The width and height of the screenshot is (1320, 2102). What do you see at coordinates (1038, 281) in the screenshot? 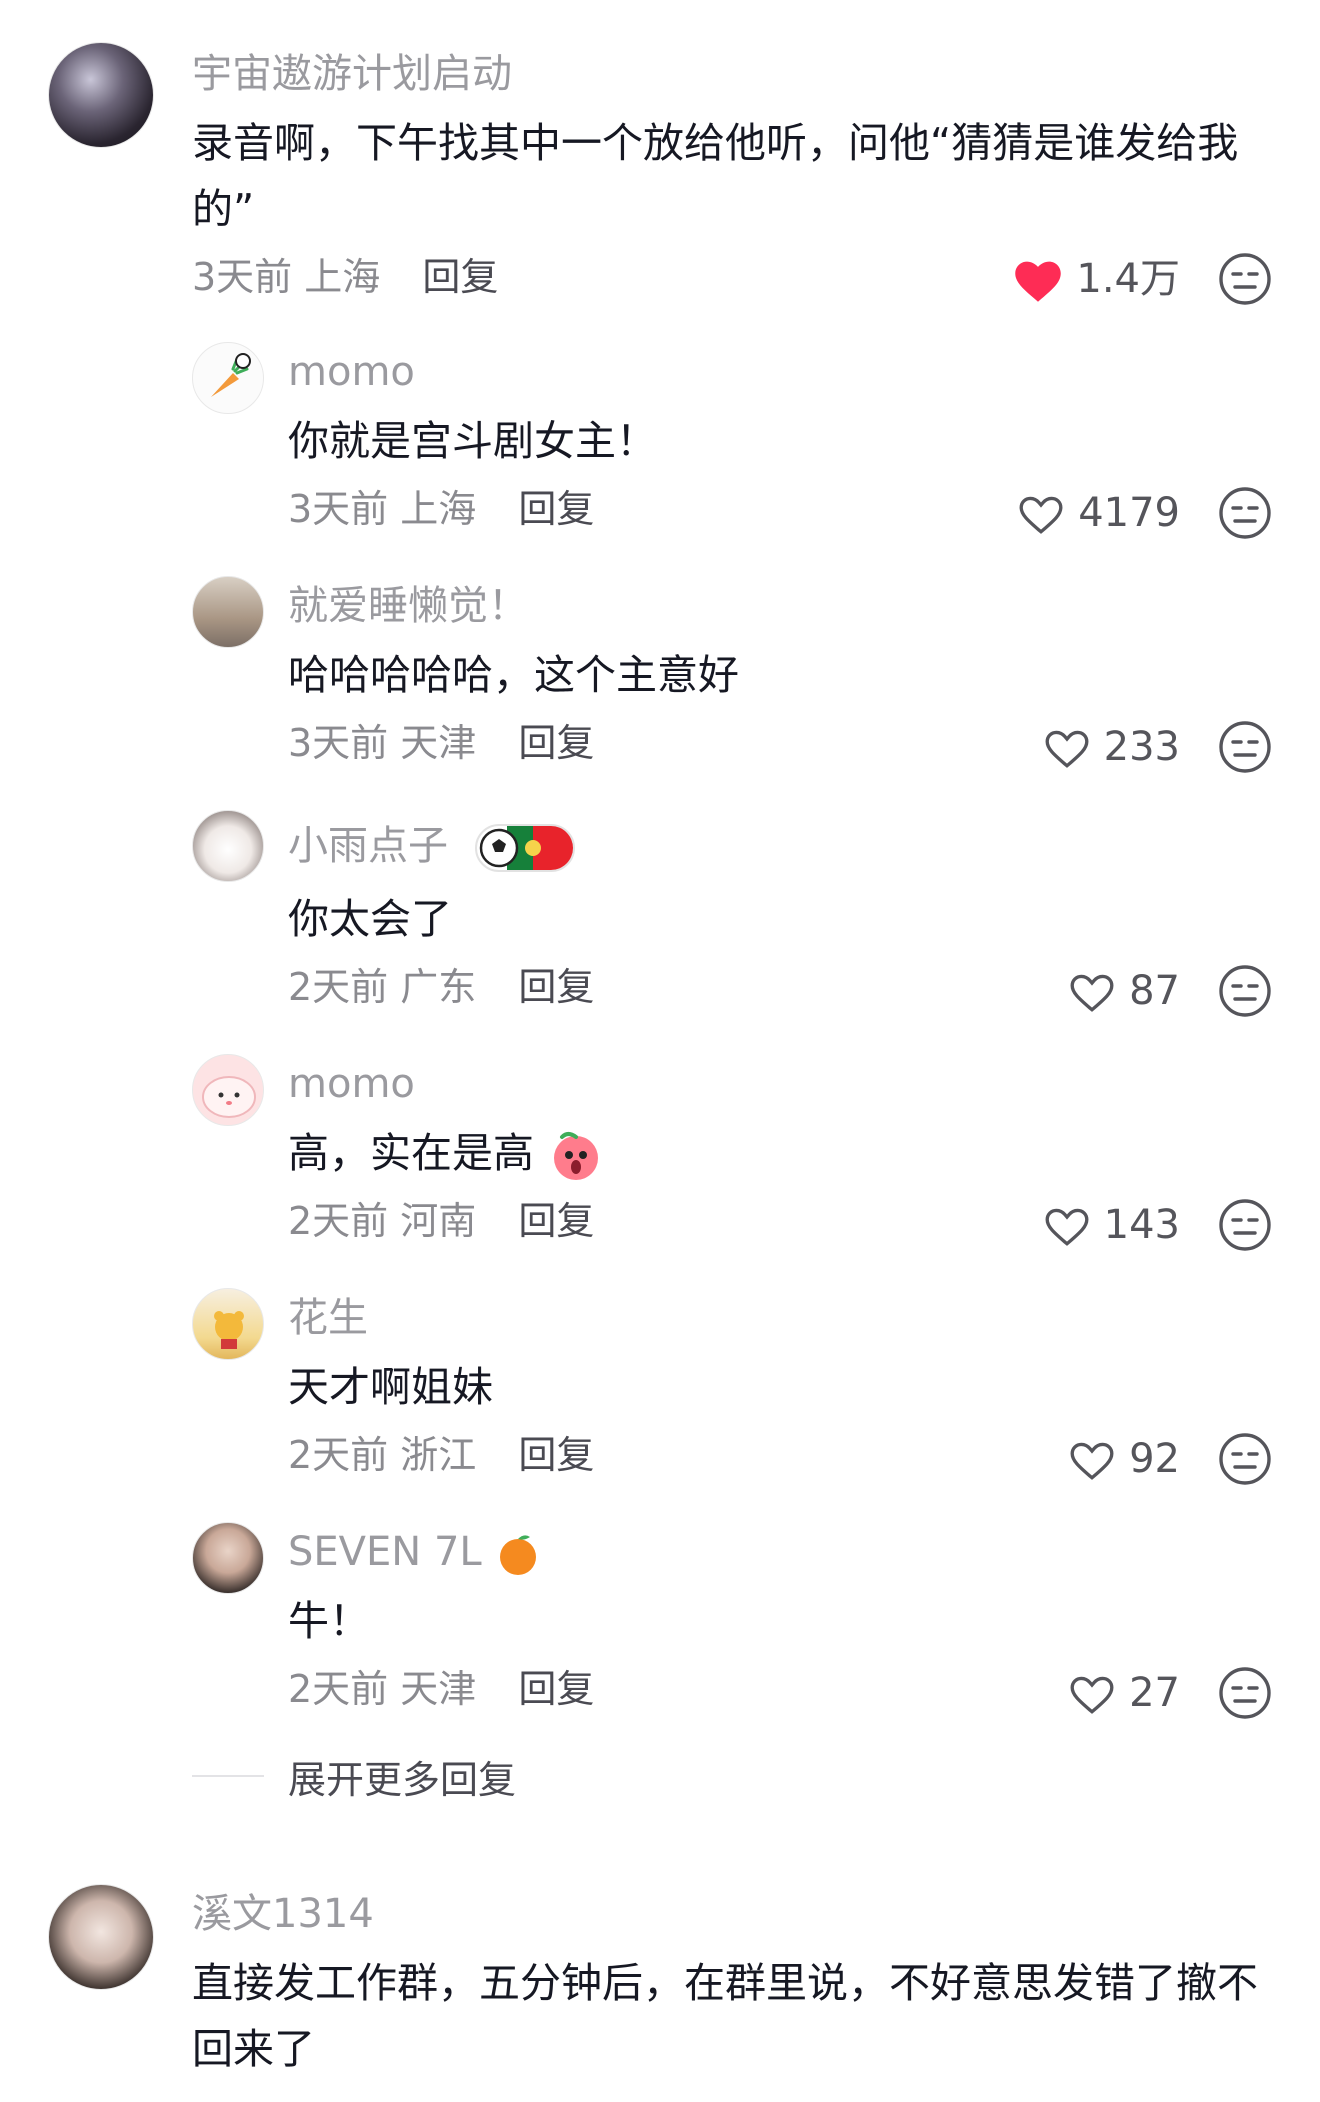
I see `heart-filled-icon` at bounding box center [1038, 281].